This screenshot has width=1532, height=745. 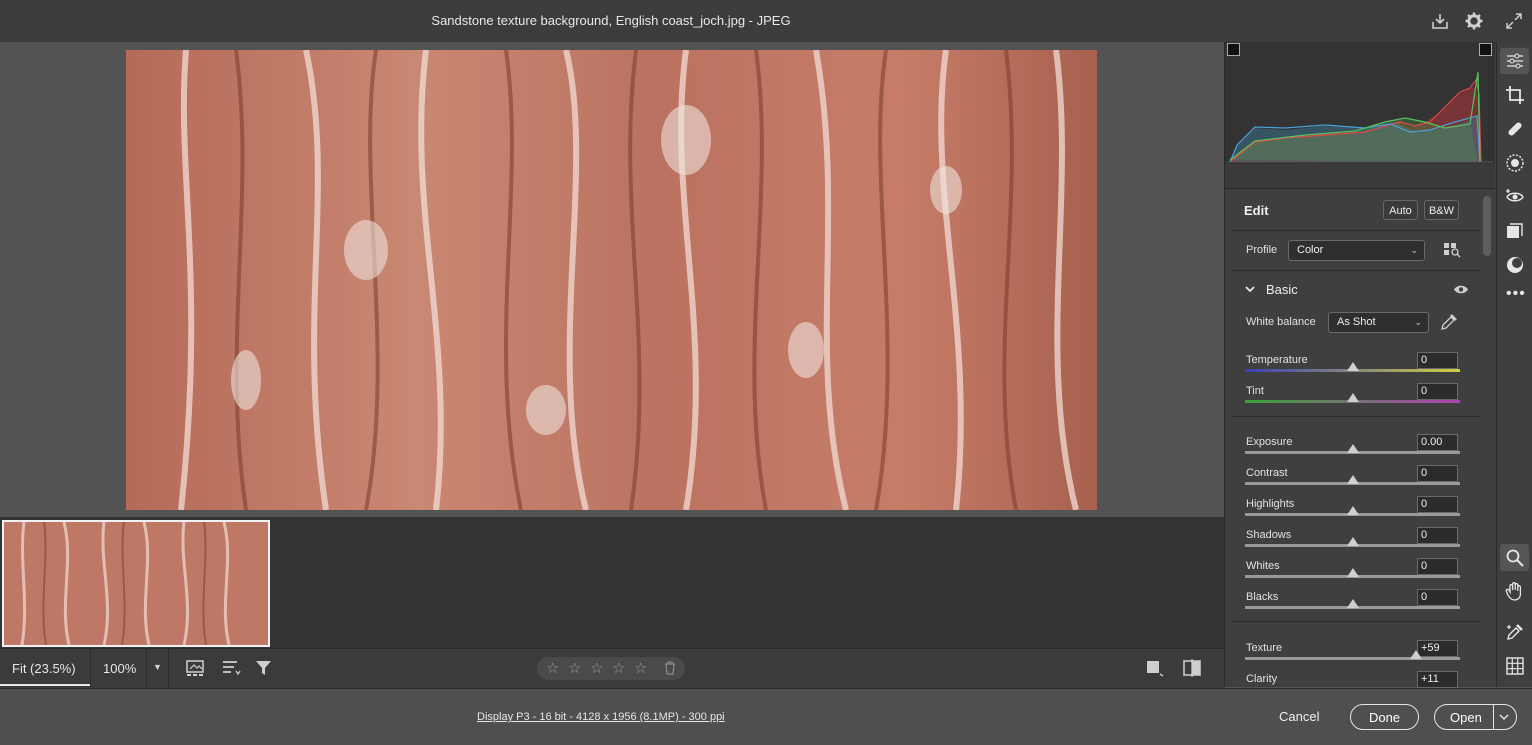 I want to click on sort-icon, so click(x=231, y=668).